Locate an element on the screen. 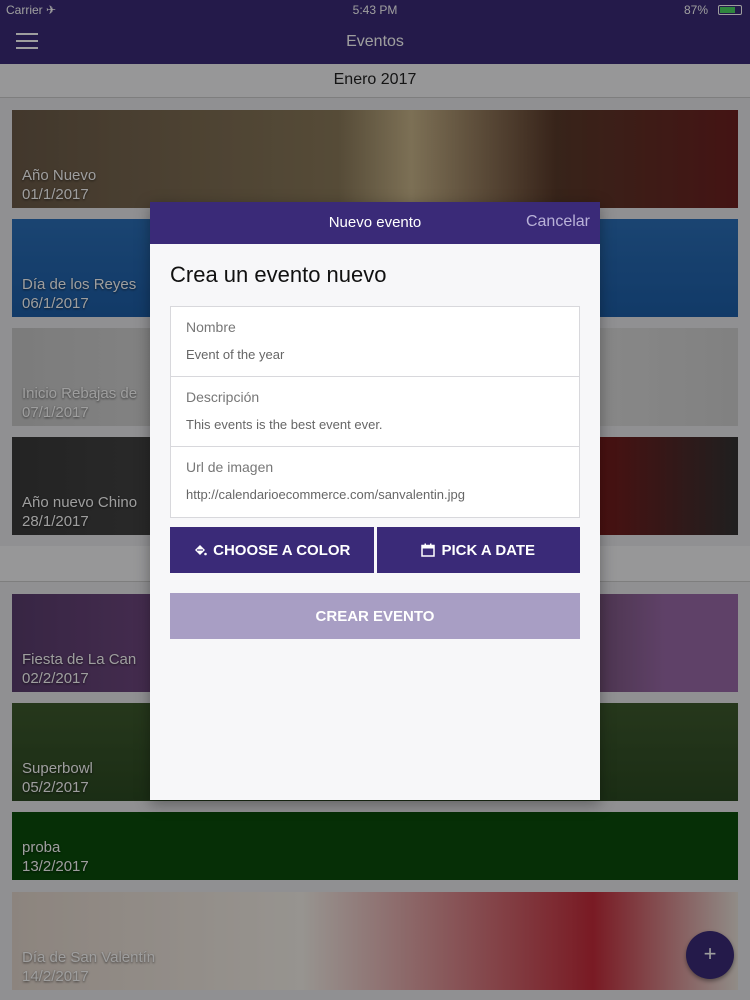 The width and height of the screenshot is (750, 1000). name-input is located at coordinates (375, 354).